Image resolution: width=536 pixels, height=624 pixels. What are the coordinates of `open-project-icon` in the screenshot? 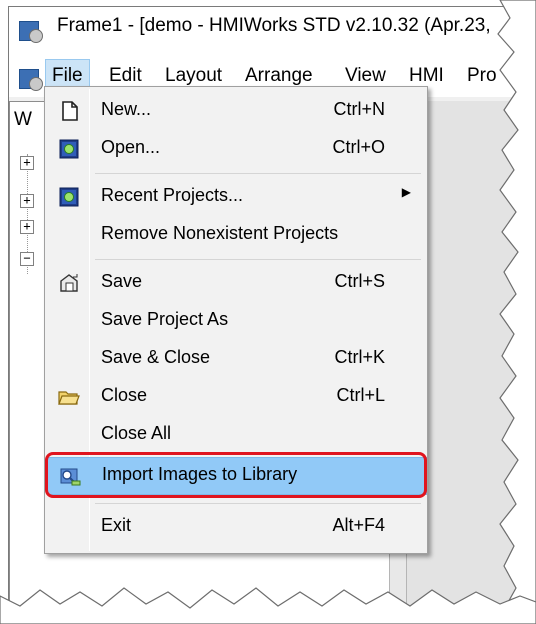 It's located at (69, 149).